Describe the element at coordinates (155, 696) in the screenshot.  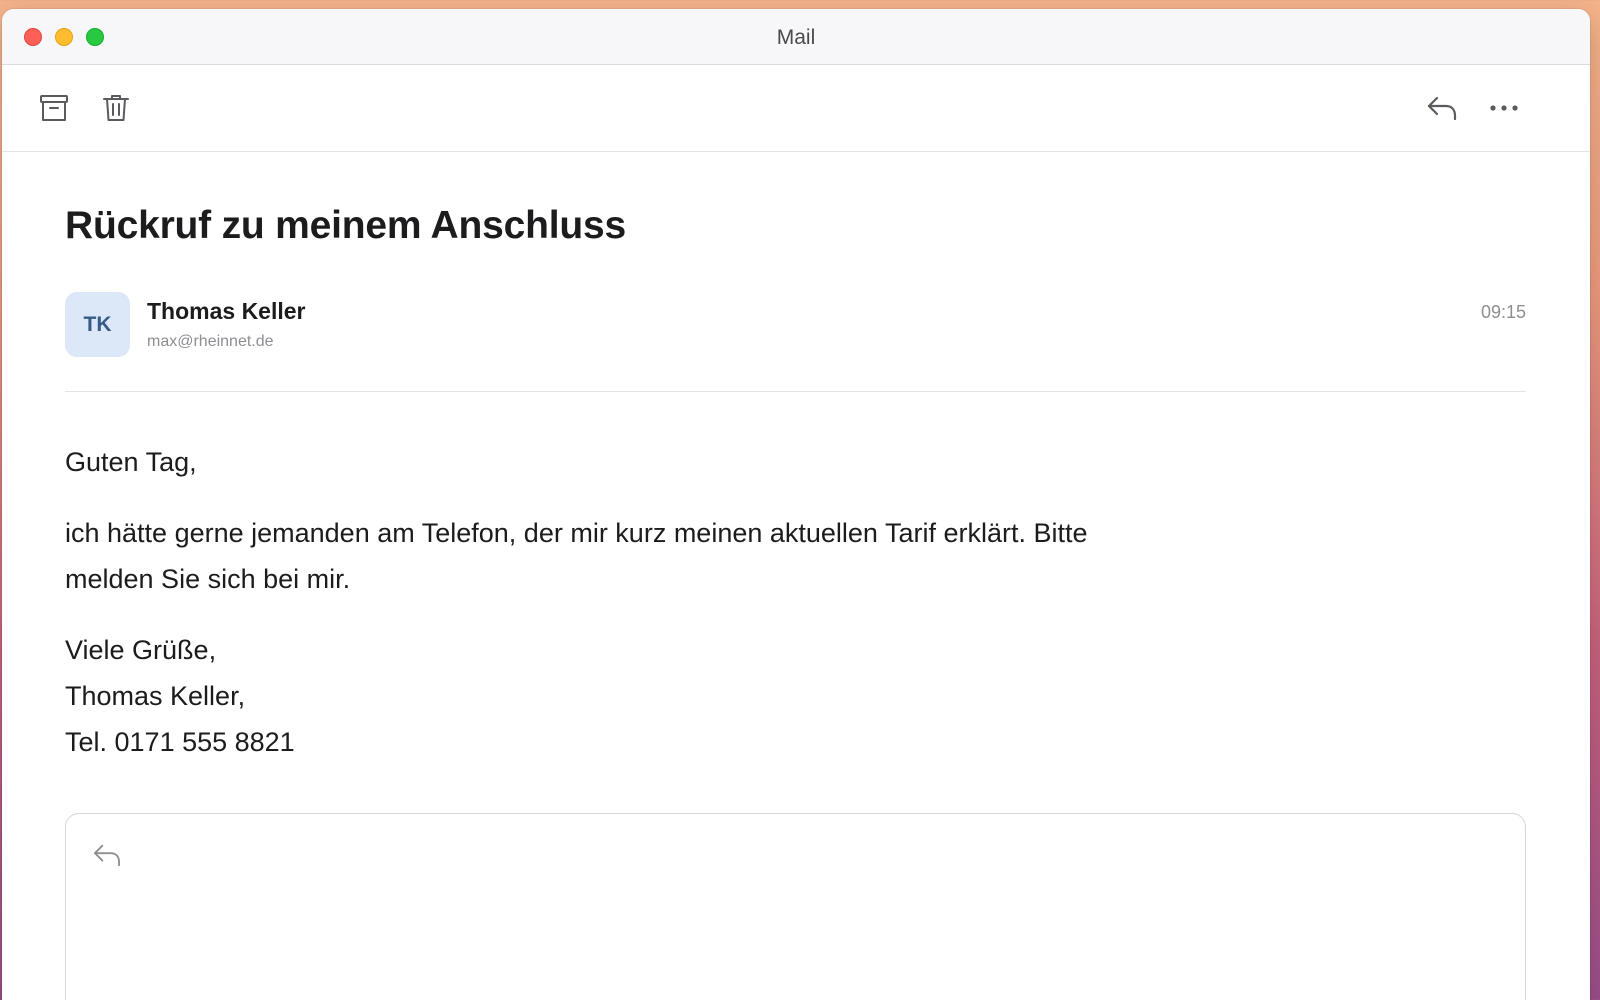
I see `closing-line: Thomas Keller,` at that location.